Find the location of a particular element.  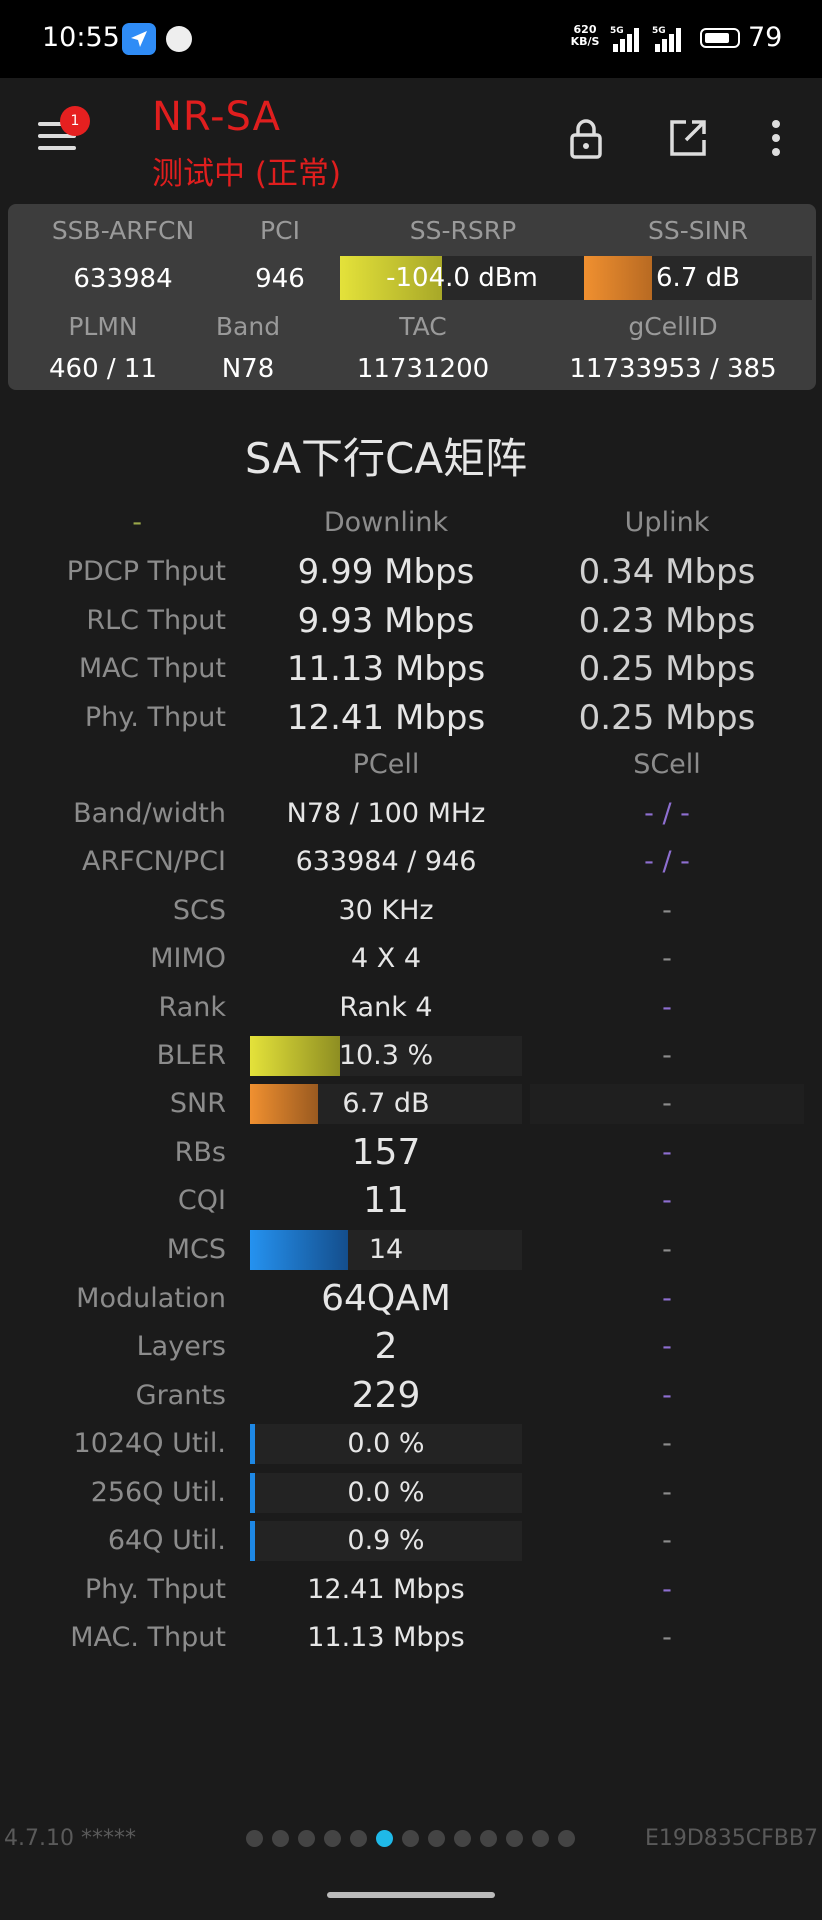

status-time: 10:55 is located at coordinates (81, 37).